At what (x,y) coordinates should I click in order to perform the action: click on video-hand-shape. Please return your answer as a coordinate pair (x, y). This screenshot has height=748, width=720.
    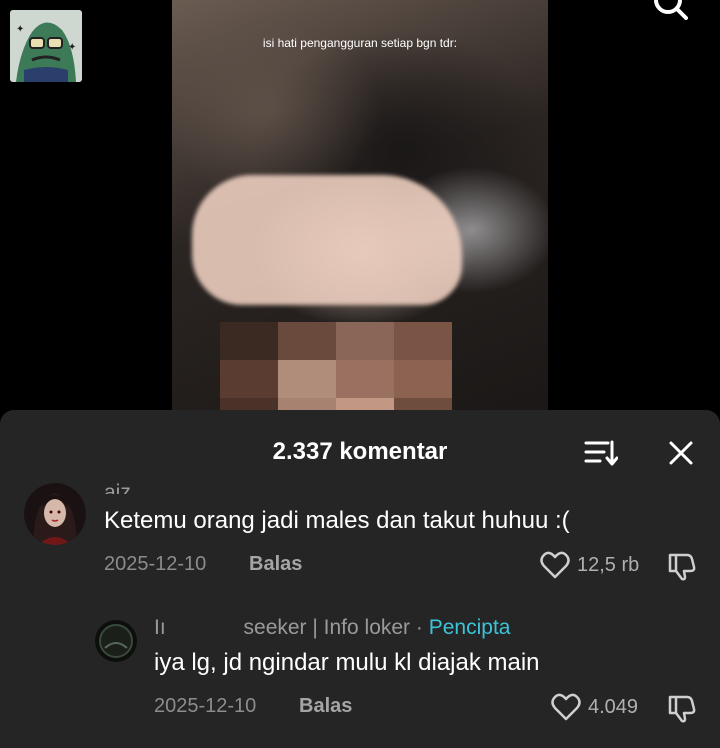
    Looking at the image, I should click on (327, 240).